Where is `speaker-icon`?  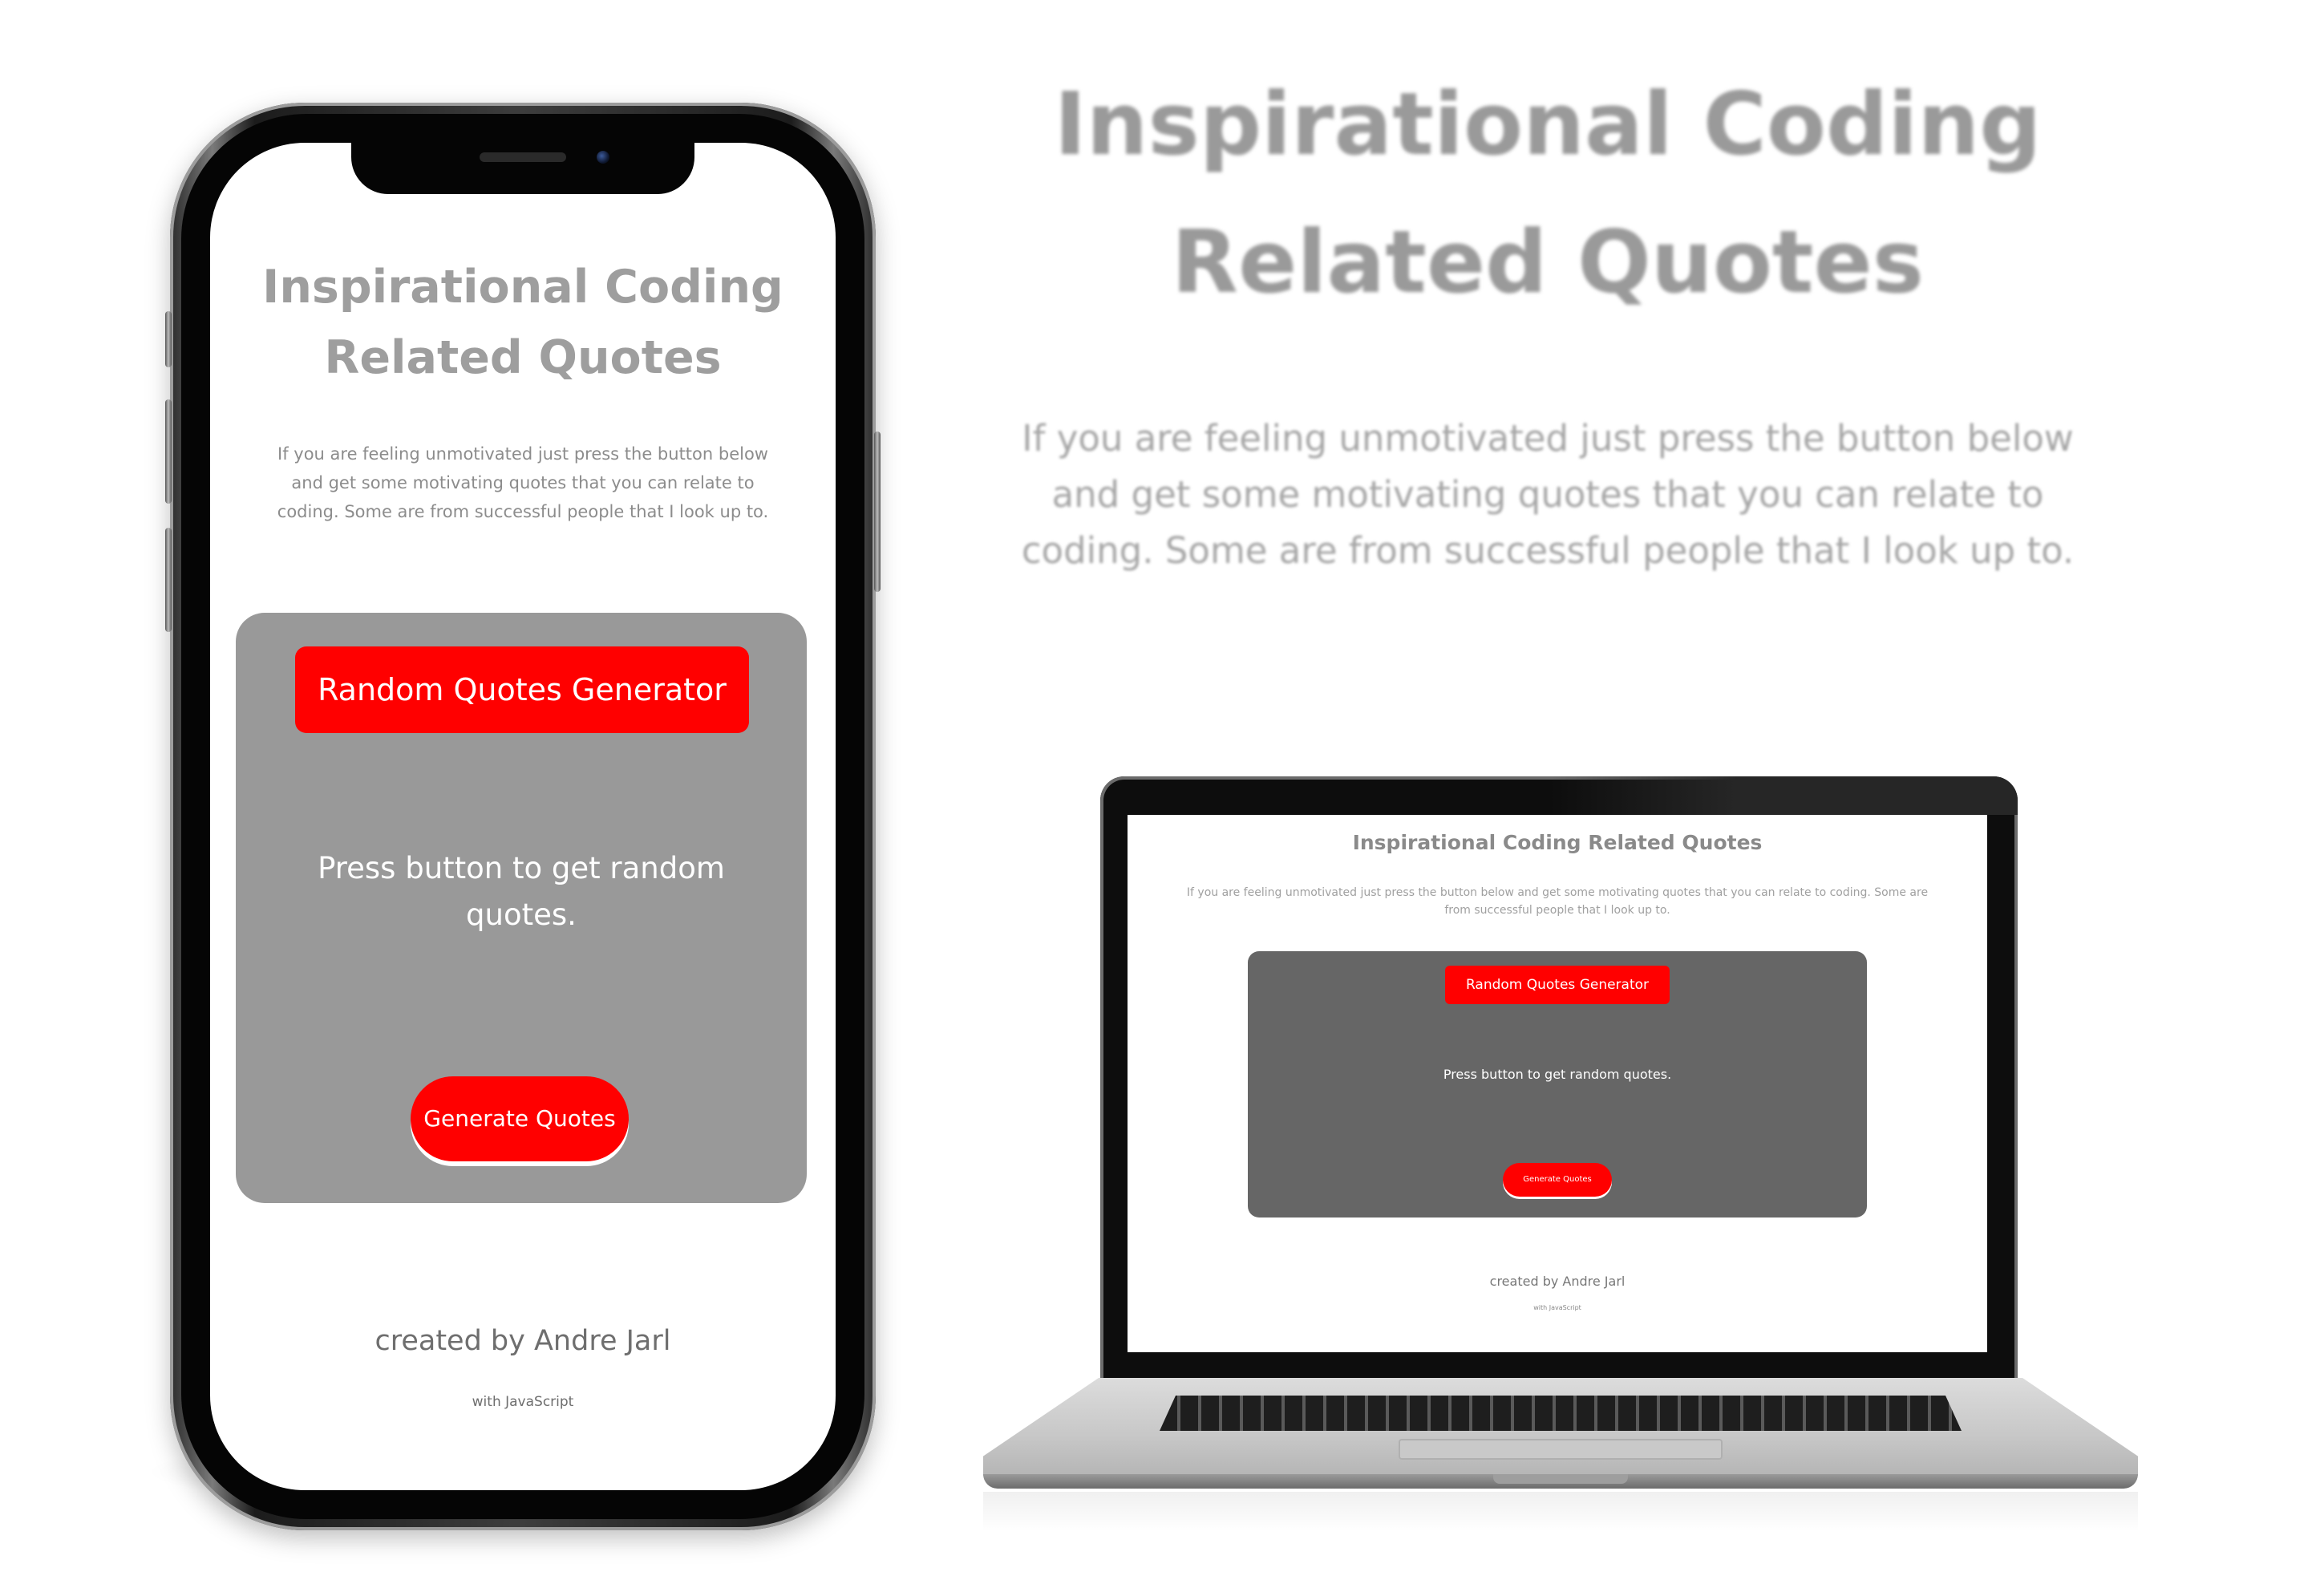
speaker-icon is located at coordinates (523, 157).